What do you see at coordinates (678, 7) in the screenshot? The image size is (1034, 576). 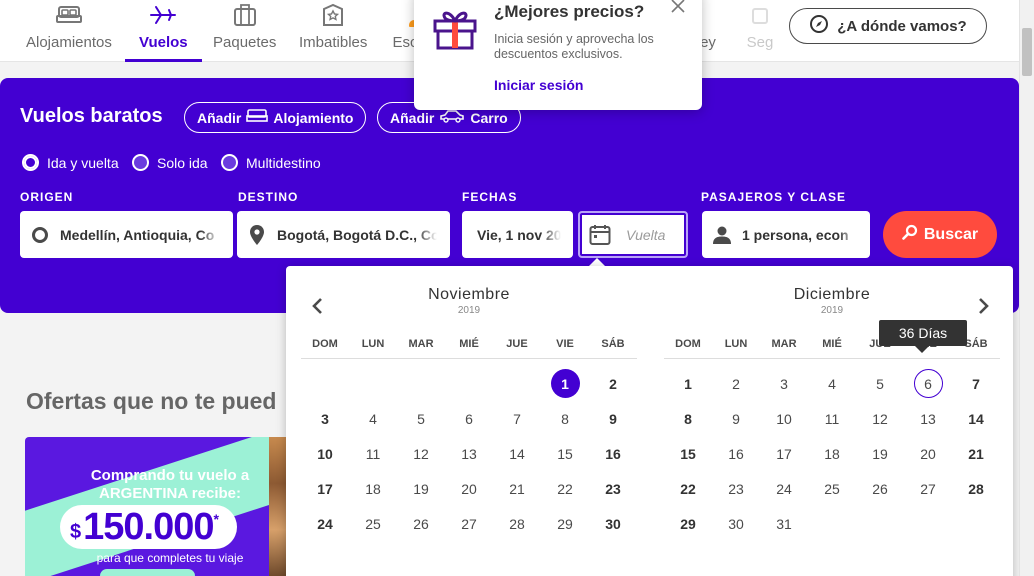 I see `close-icon` at bounding box center [678, 7].